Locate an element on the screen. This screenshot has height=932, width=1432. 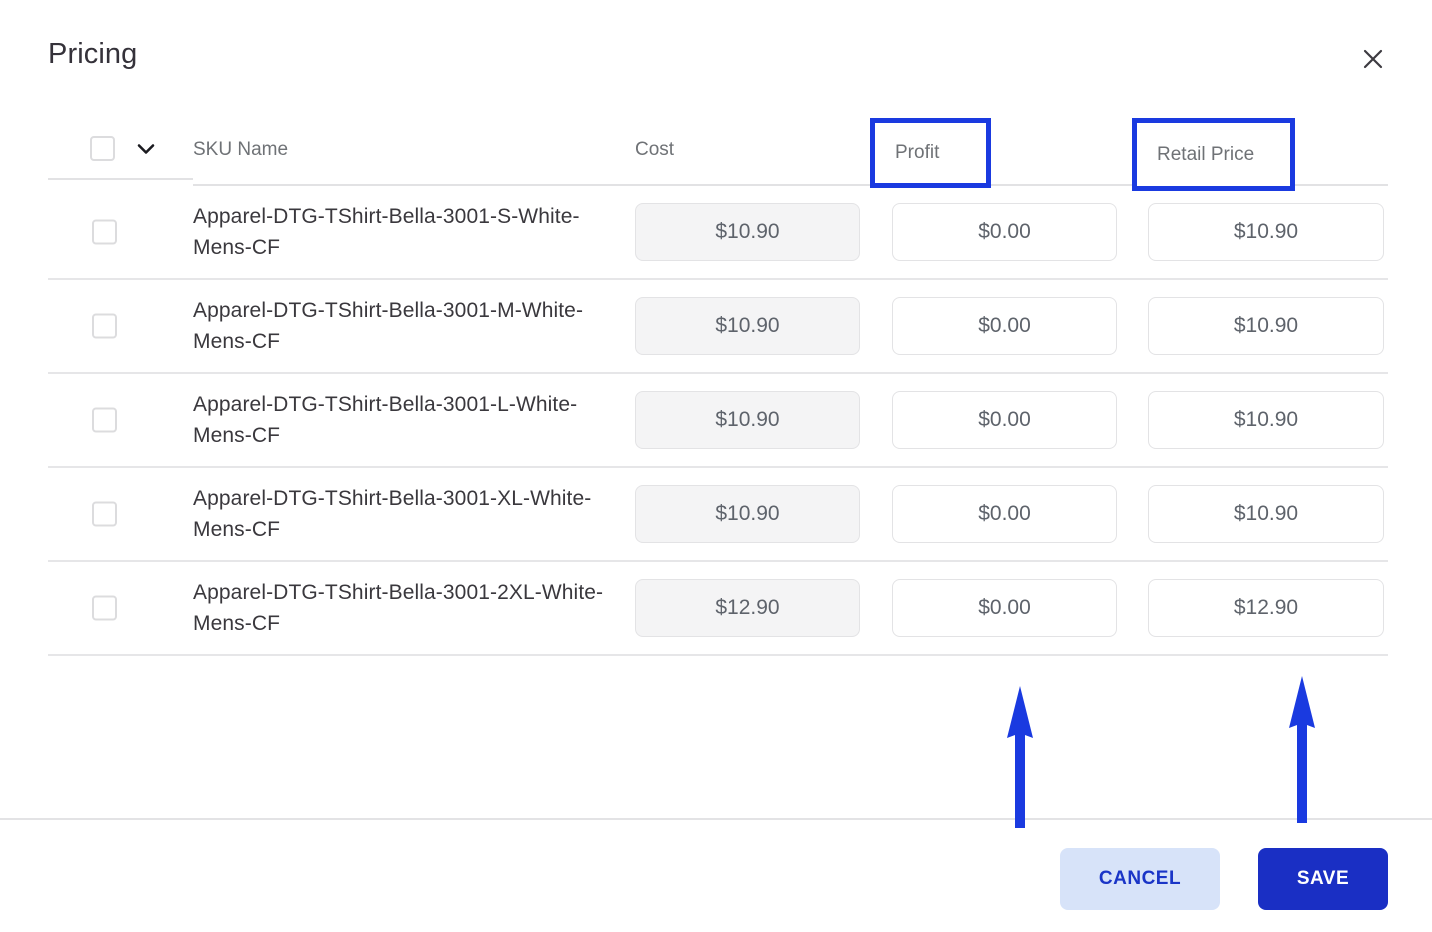
footer-divider is located at coordinates (716, 819).